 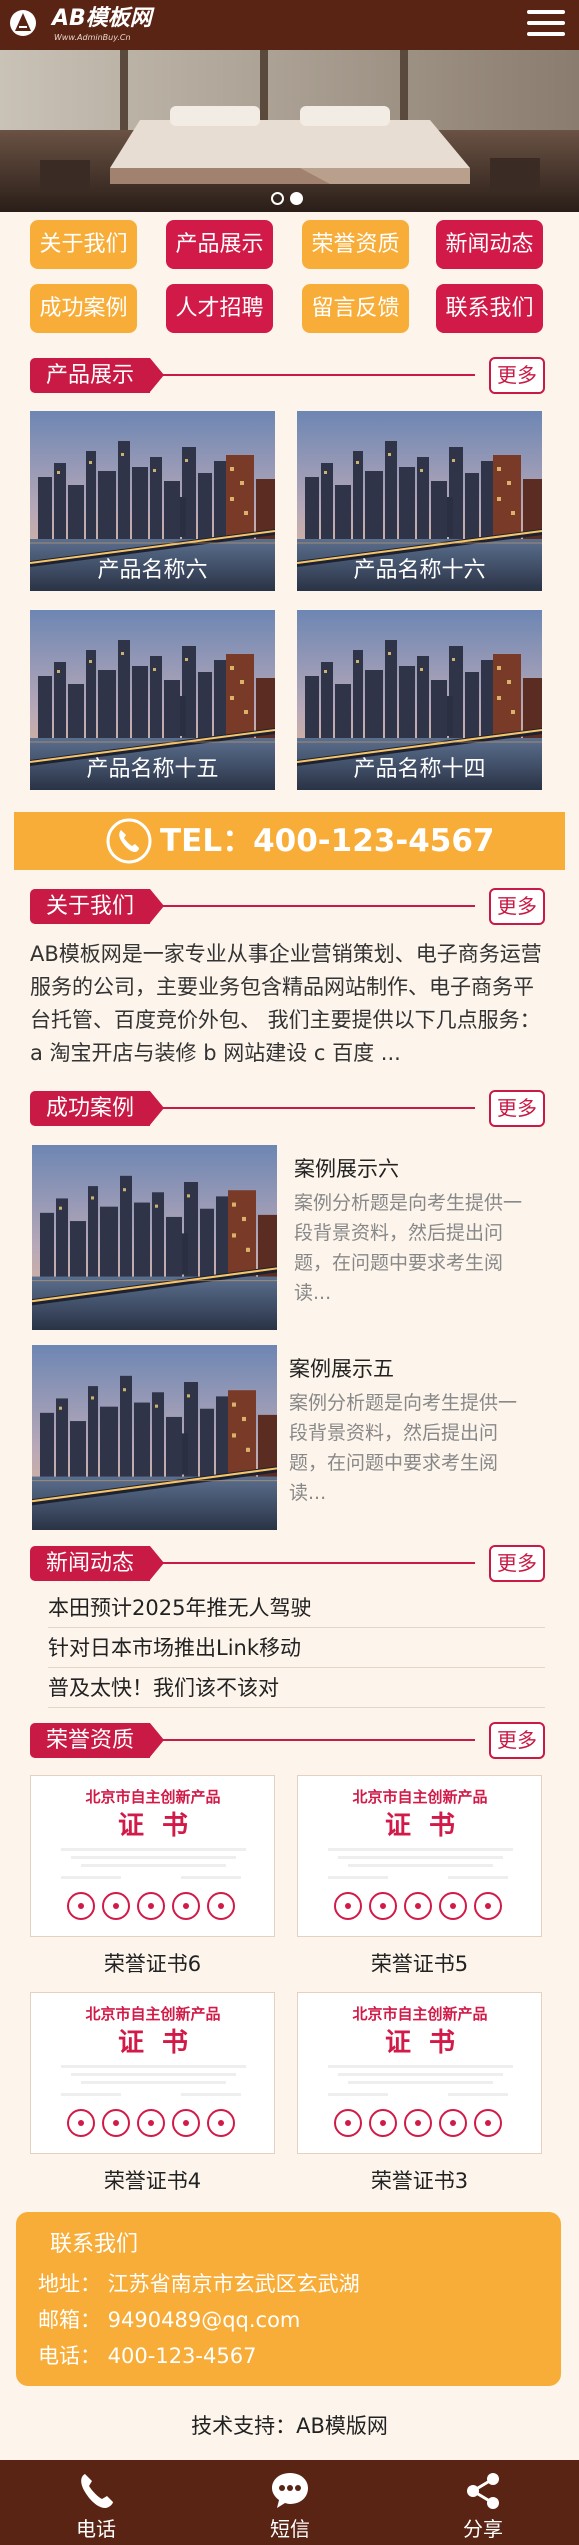 I want to click on product-name: 产品名称十六, so click(x=419, y=570).